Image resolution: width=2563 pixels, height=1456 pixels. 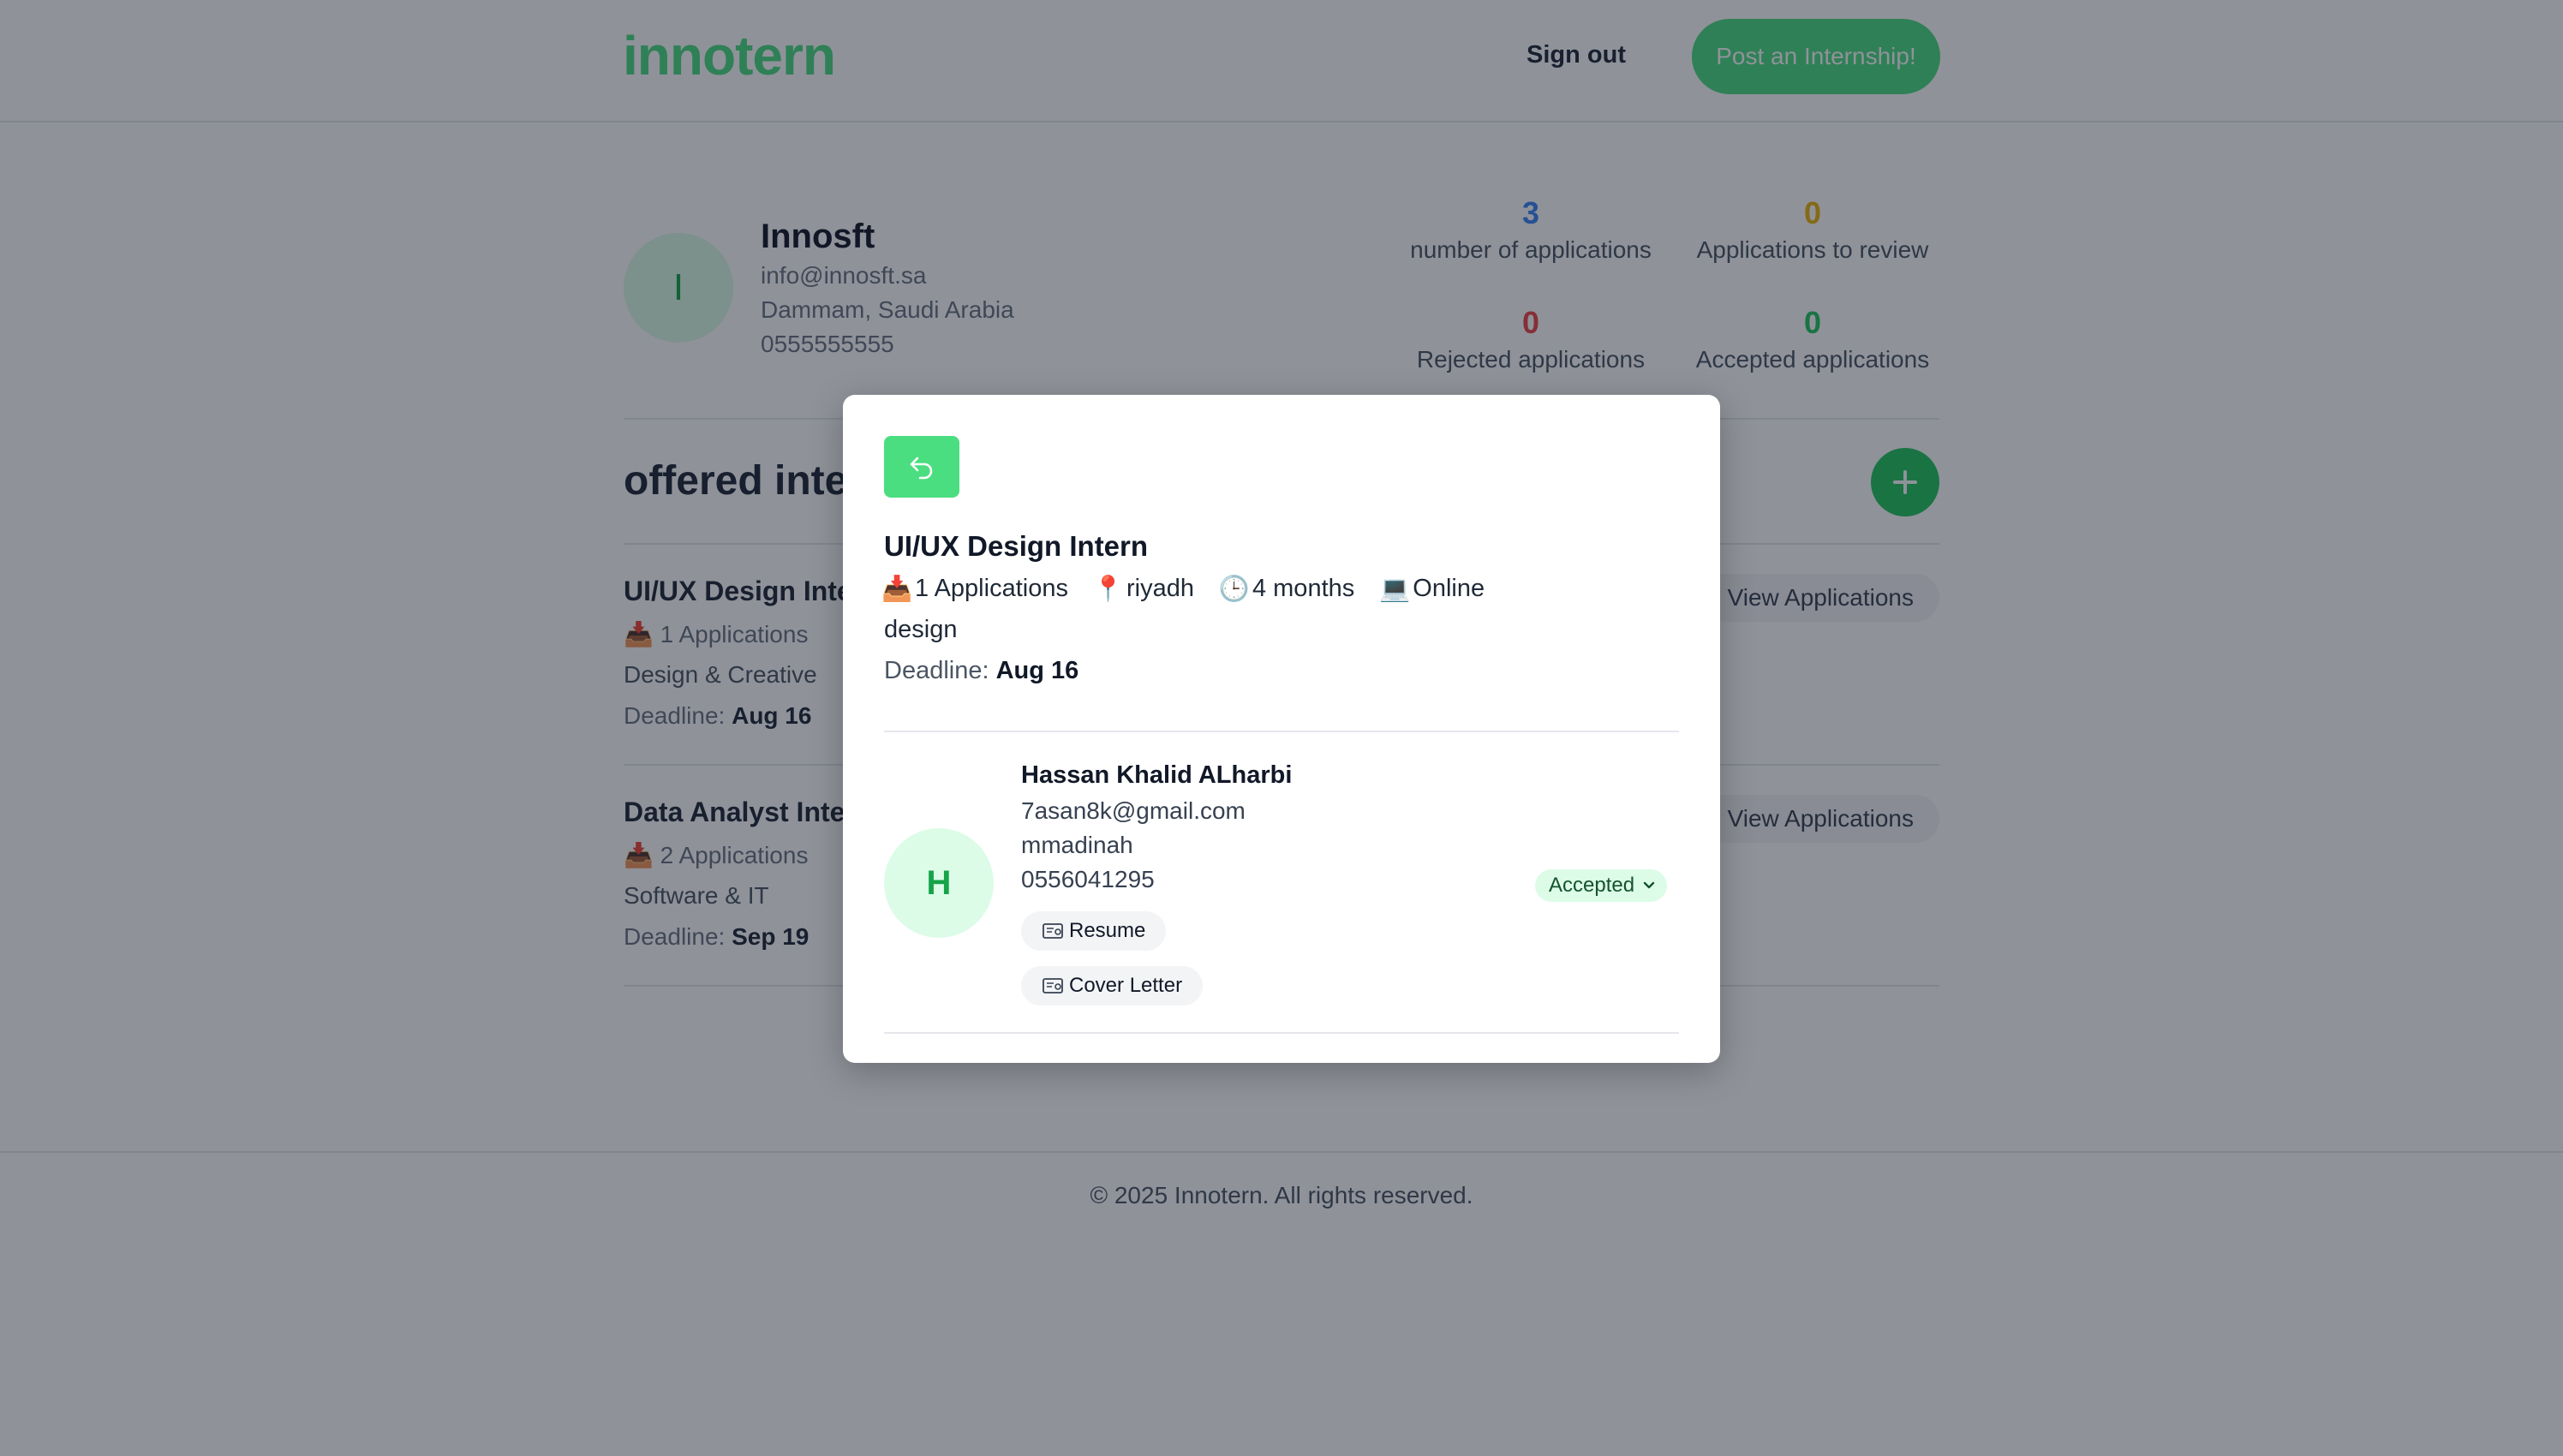 What do you see at coordinates (897, 589) in the screenshot?
I see `inbox-icon: 📥` at bounding box center [897, 589].